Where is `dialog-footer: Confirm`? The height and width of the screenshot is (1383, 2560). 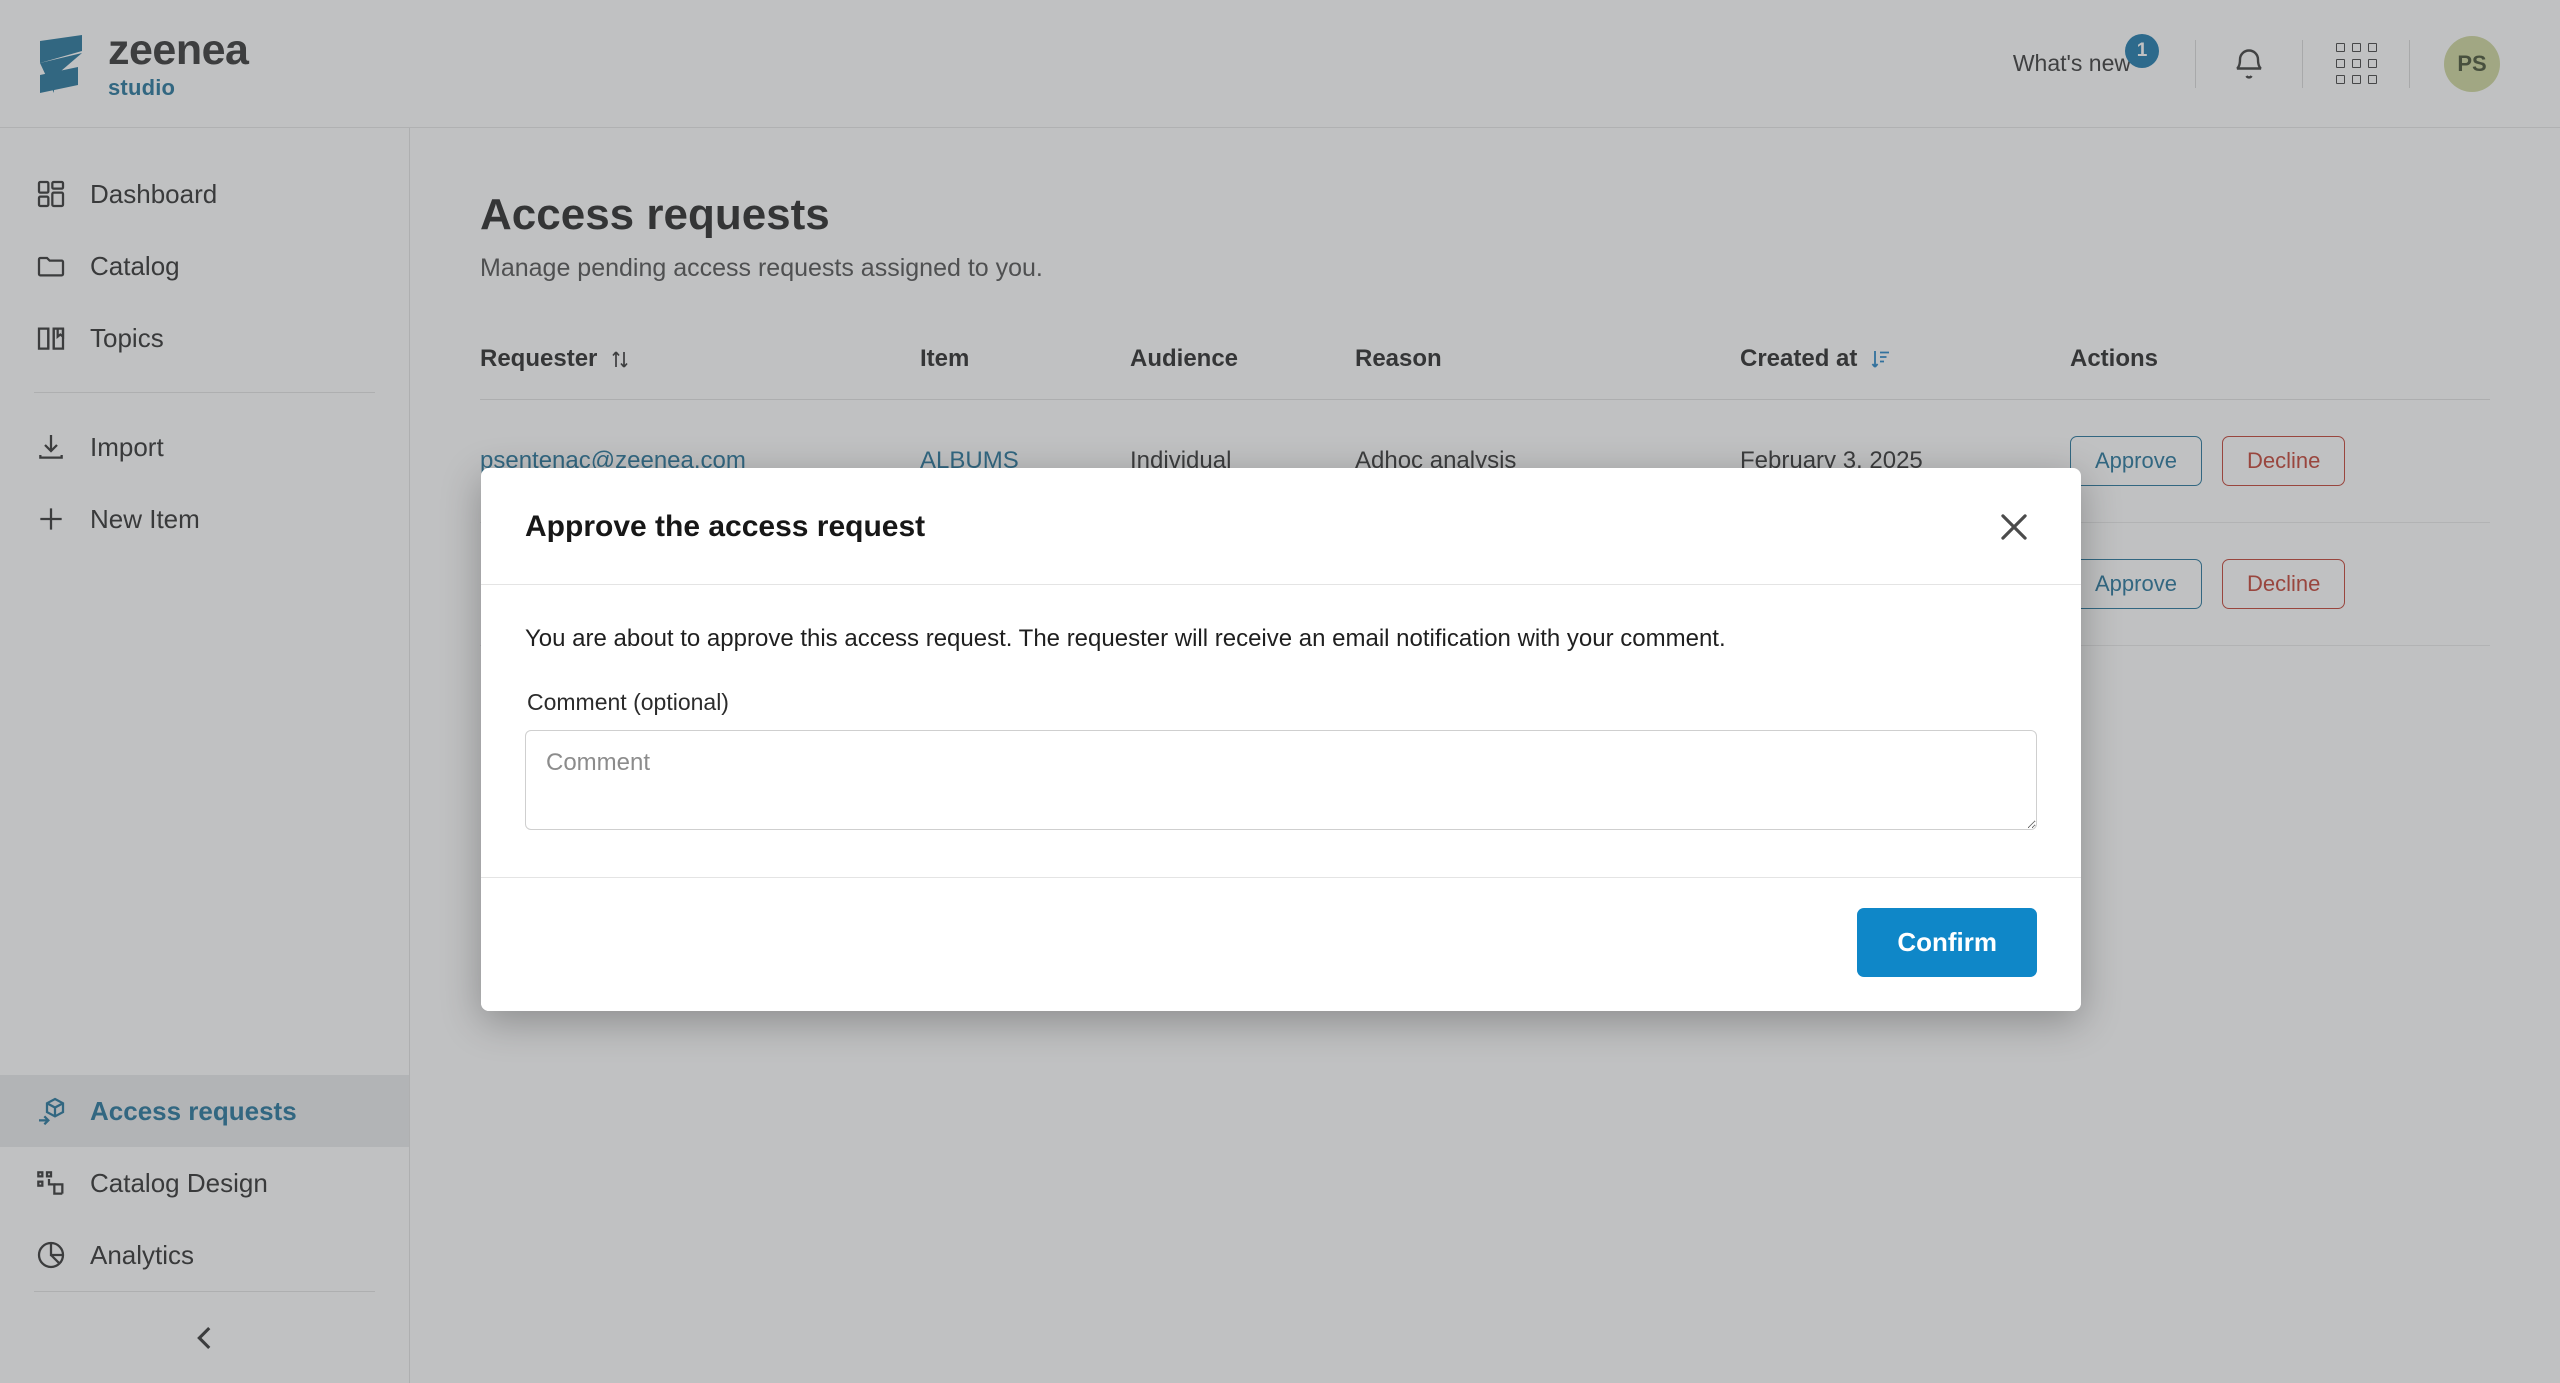 dialog-footer: Confirm is located at coordinates (1281, 944).